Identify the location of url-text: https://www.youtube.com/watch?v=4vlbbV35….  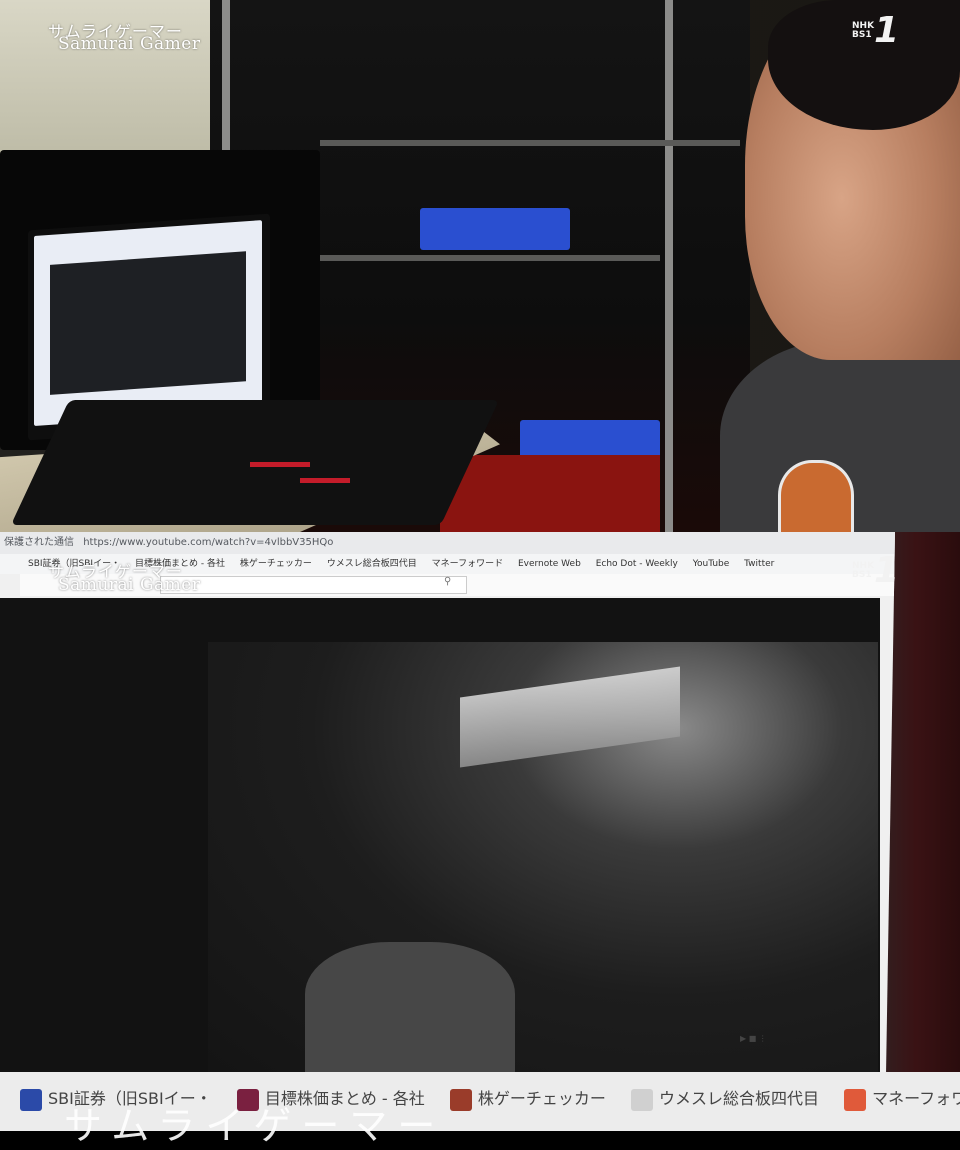
(208, 542).